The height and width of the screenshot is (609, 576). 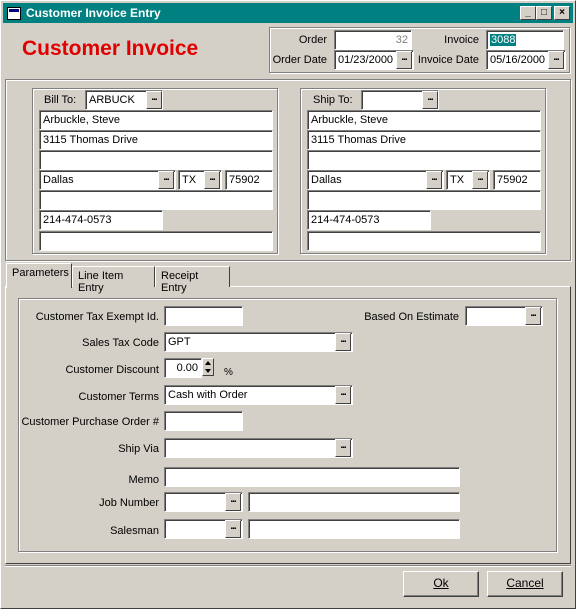 What do you see at coordinates (110, 48) in the screenshot?
I see `page-heading: Customer Invoice` at bounding box center [110, 48].